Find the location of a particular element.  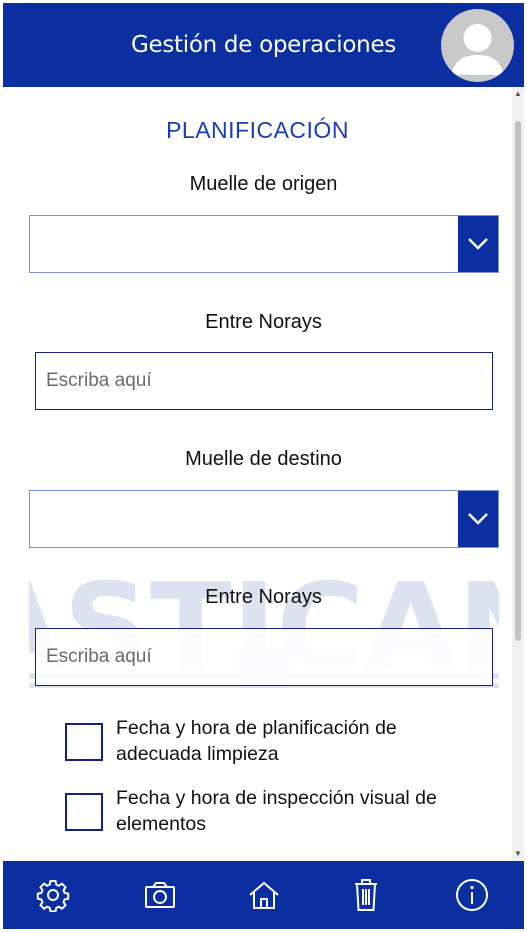

vertical-scrollbar: ▲ ▼ is located at coordinates (518, 474).